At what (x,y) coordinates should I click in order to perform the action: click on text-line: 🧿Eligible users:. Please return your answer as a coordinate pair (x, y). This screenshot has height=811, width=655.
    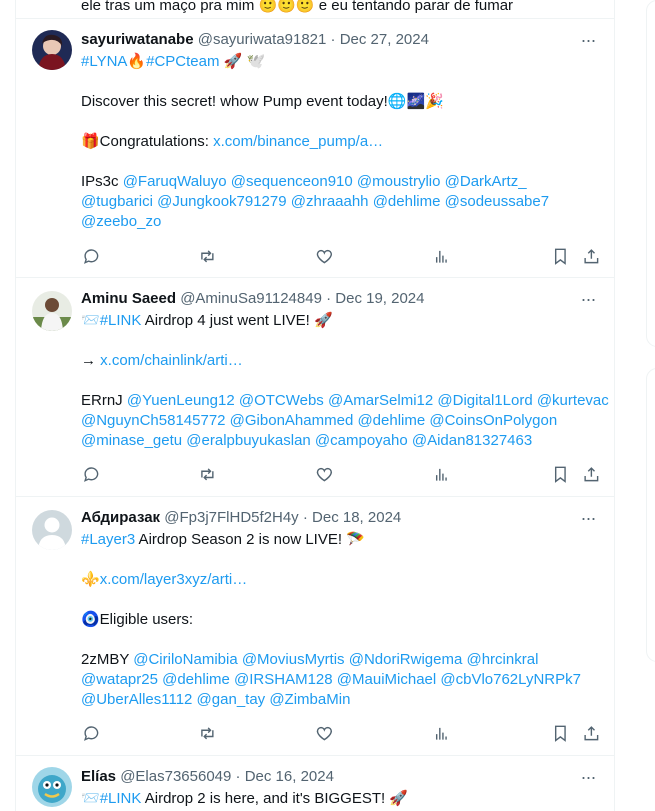
    Looking at the image, I should click on (137, 619).